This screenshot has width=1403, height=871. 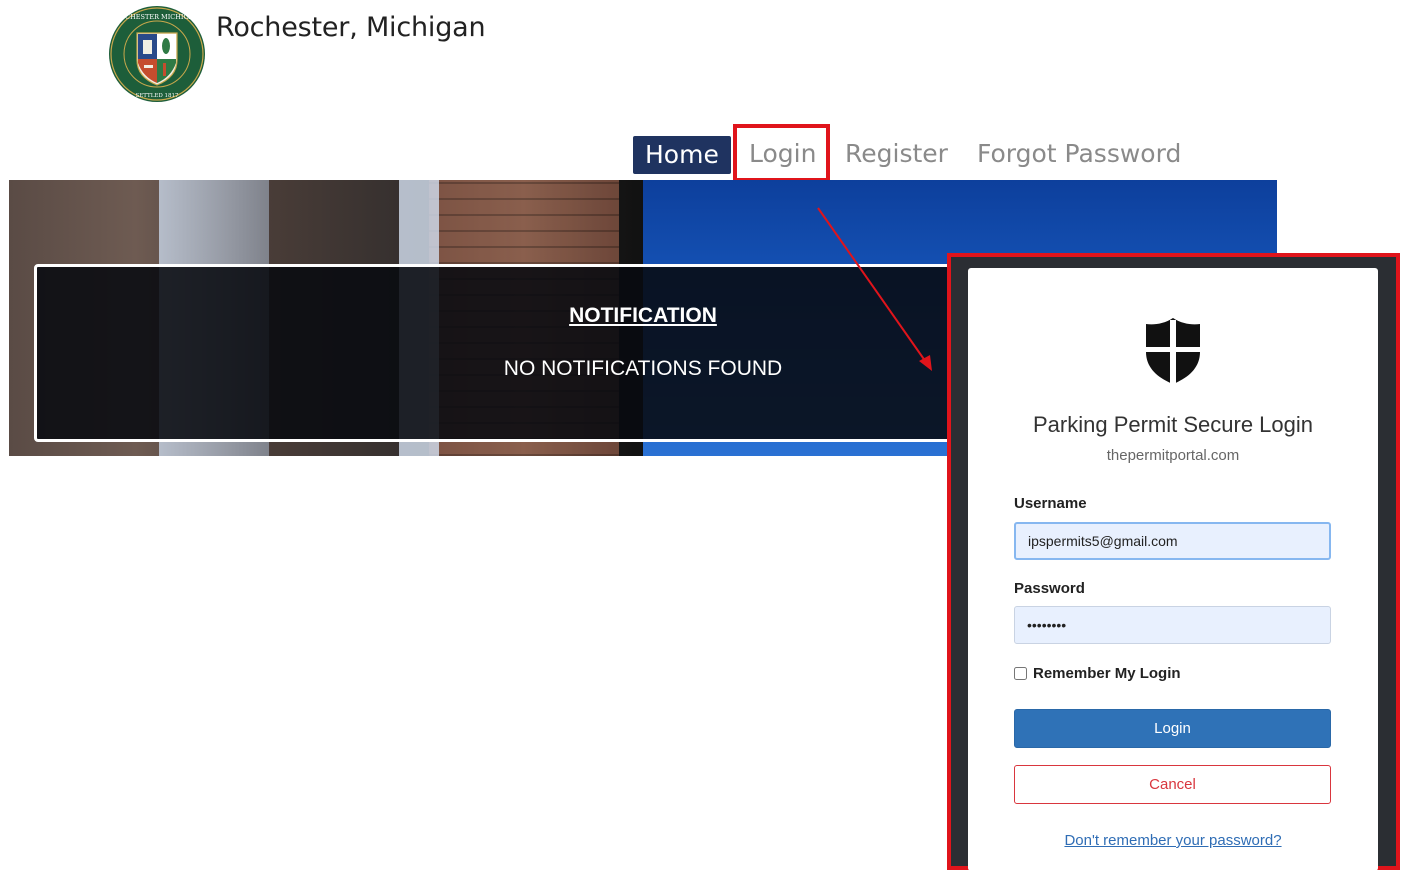 What do you see at coordinates (643, 315) in the screenshot?
I see `notification-title: NOTIFICATION` at bounding box center [643, 315].